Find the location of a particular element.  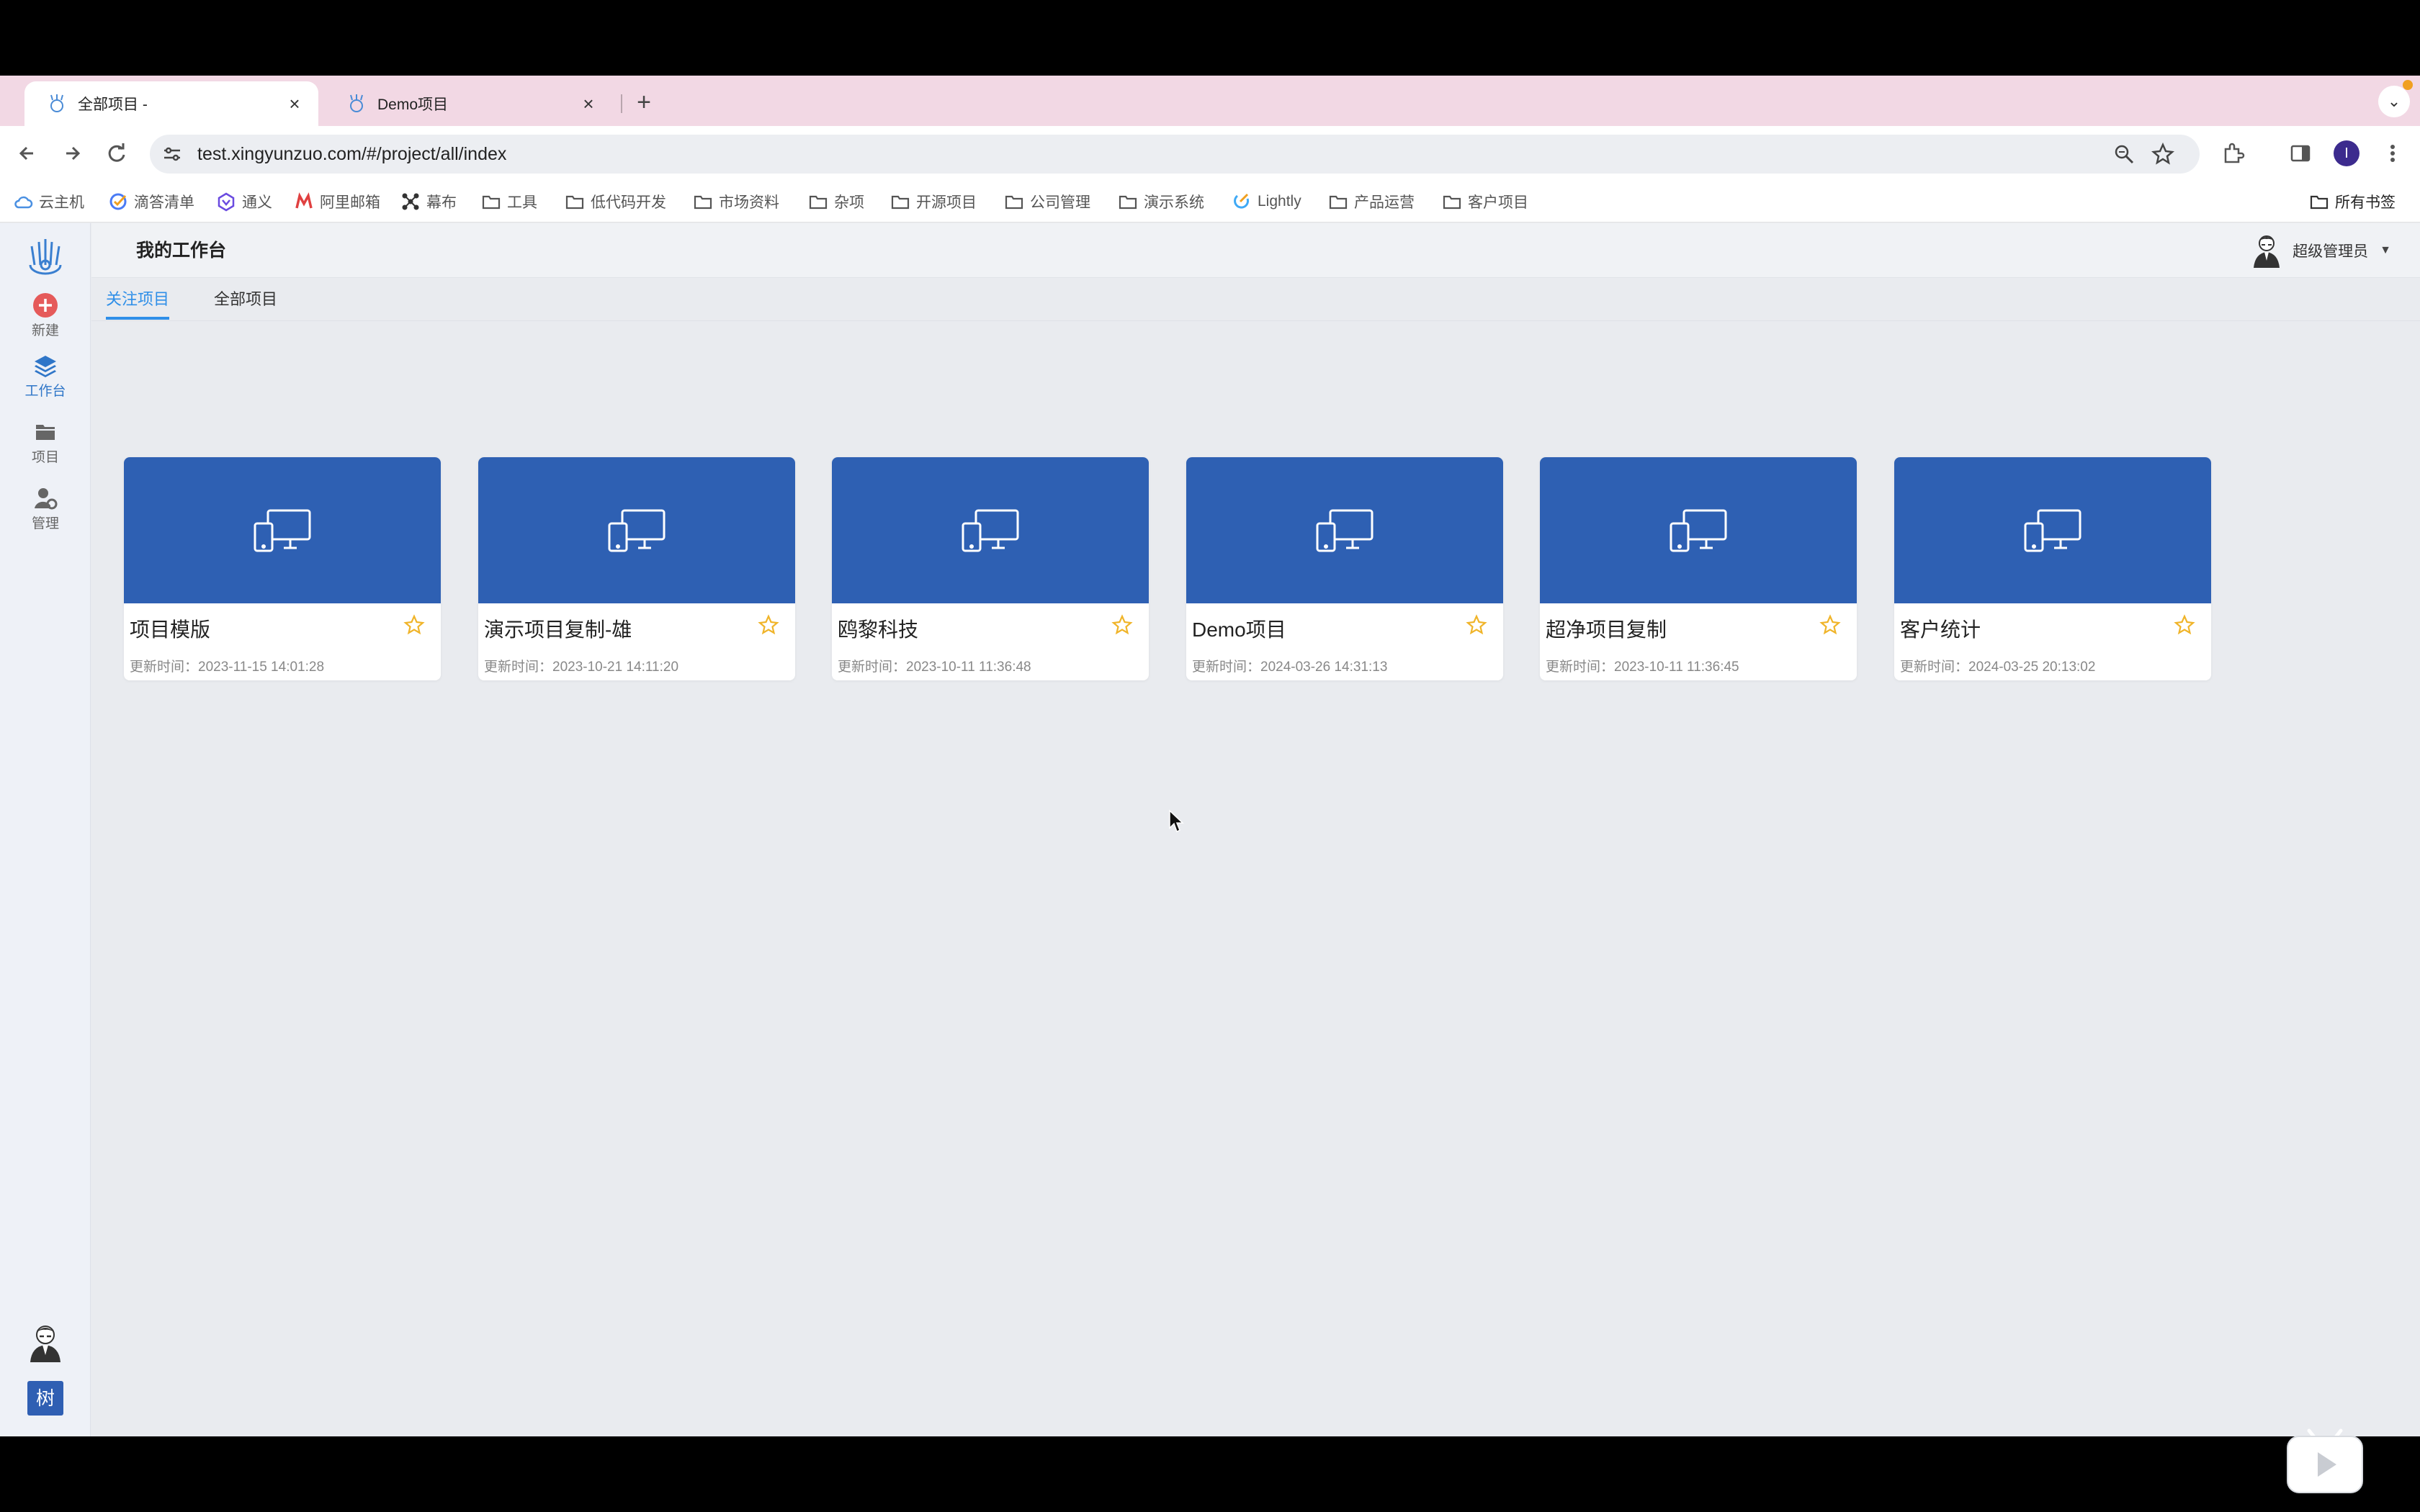

notification-dot is located at coordinates (2408, 85).